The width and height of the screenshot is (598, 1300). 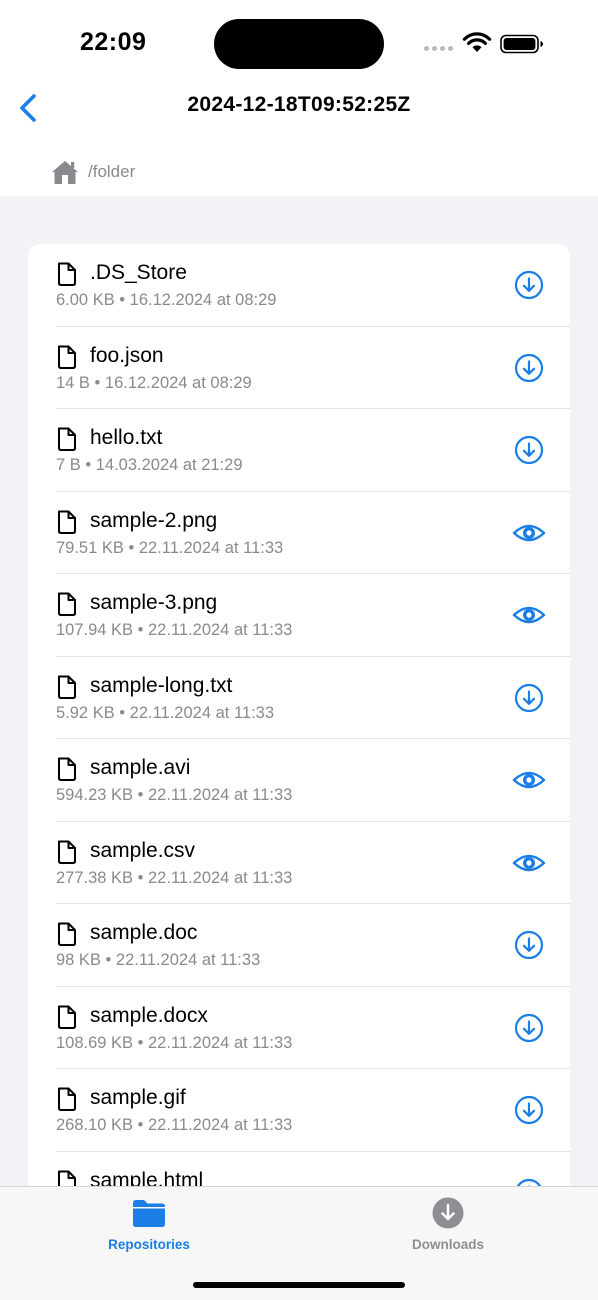 What do you see at coordinates (477, 42) in the screenshot?
I see `wifi-icon` at bounding box center [477, 42].